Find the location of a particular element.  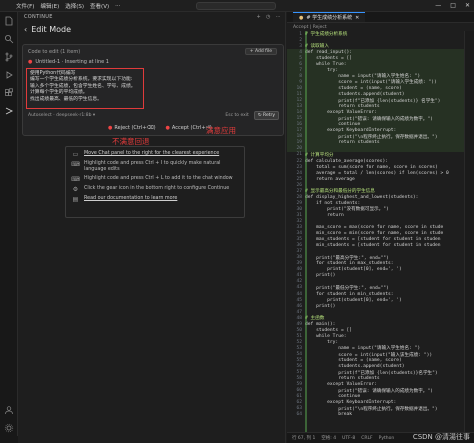

line-number: 49 is located at coordinates (299, 324).